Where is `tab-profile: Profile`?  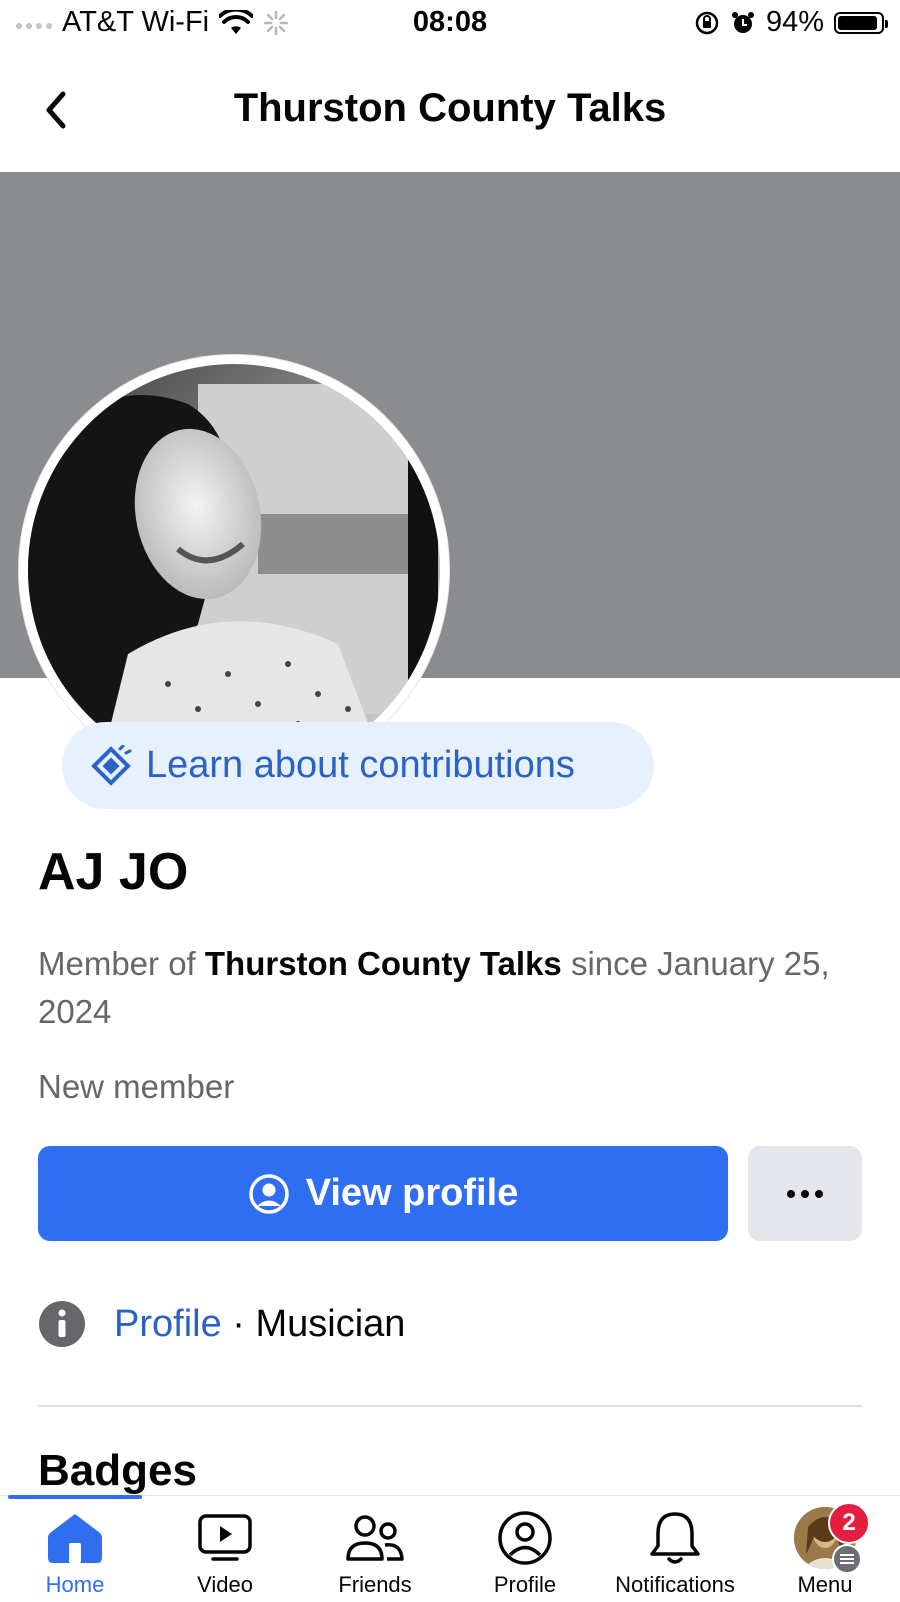 tab-profile: Profile is located at coordinates (525, 1552).